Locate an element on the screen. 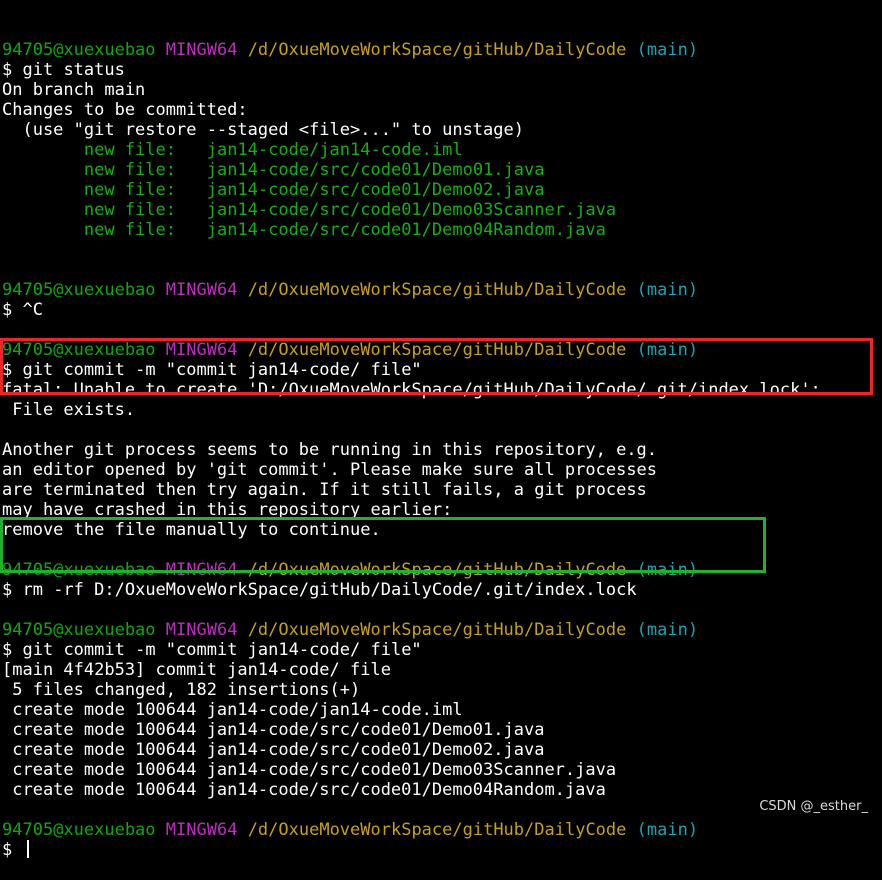  command-text: ^C is located at coordinates (32, 310).